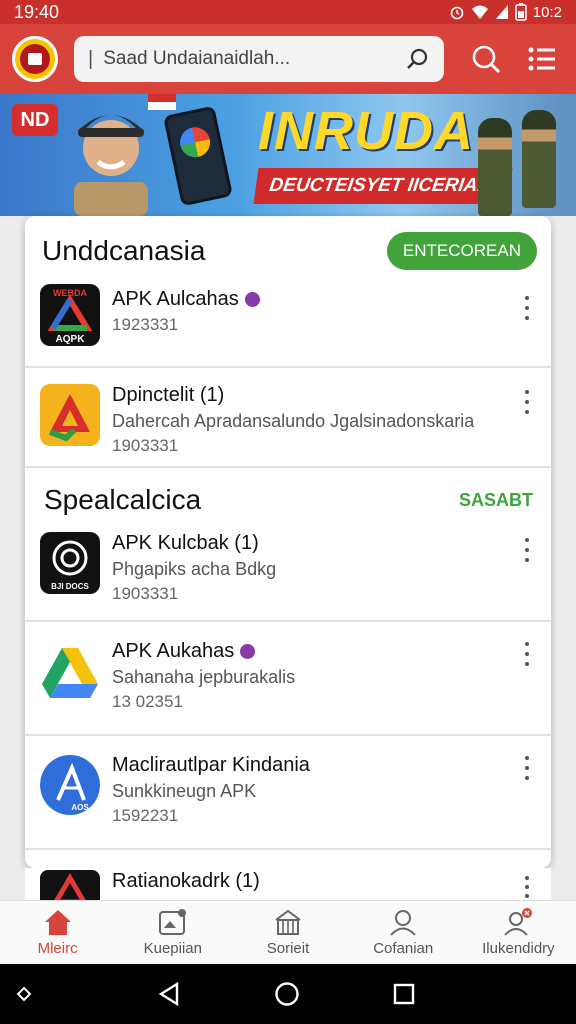 This screenshot has height=1024, width=576. What do you see at coordinates (520, 12) in the screenshot?
I see `battery-icon` at bounding box center [520, 12].